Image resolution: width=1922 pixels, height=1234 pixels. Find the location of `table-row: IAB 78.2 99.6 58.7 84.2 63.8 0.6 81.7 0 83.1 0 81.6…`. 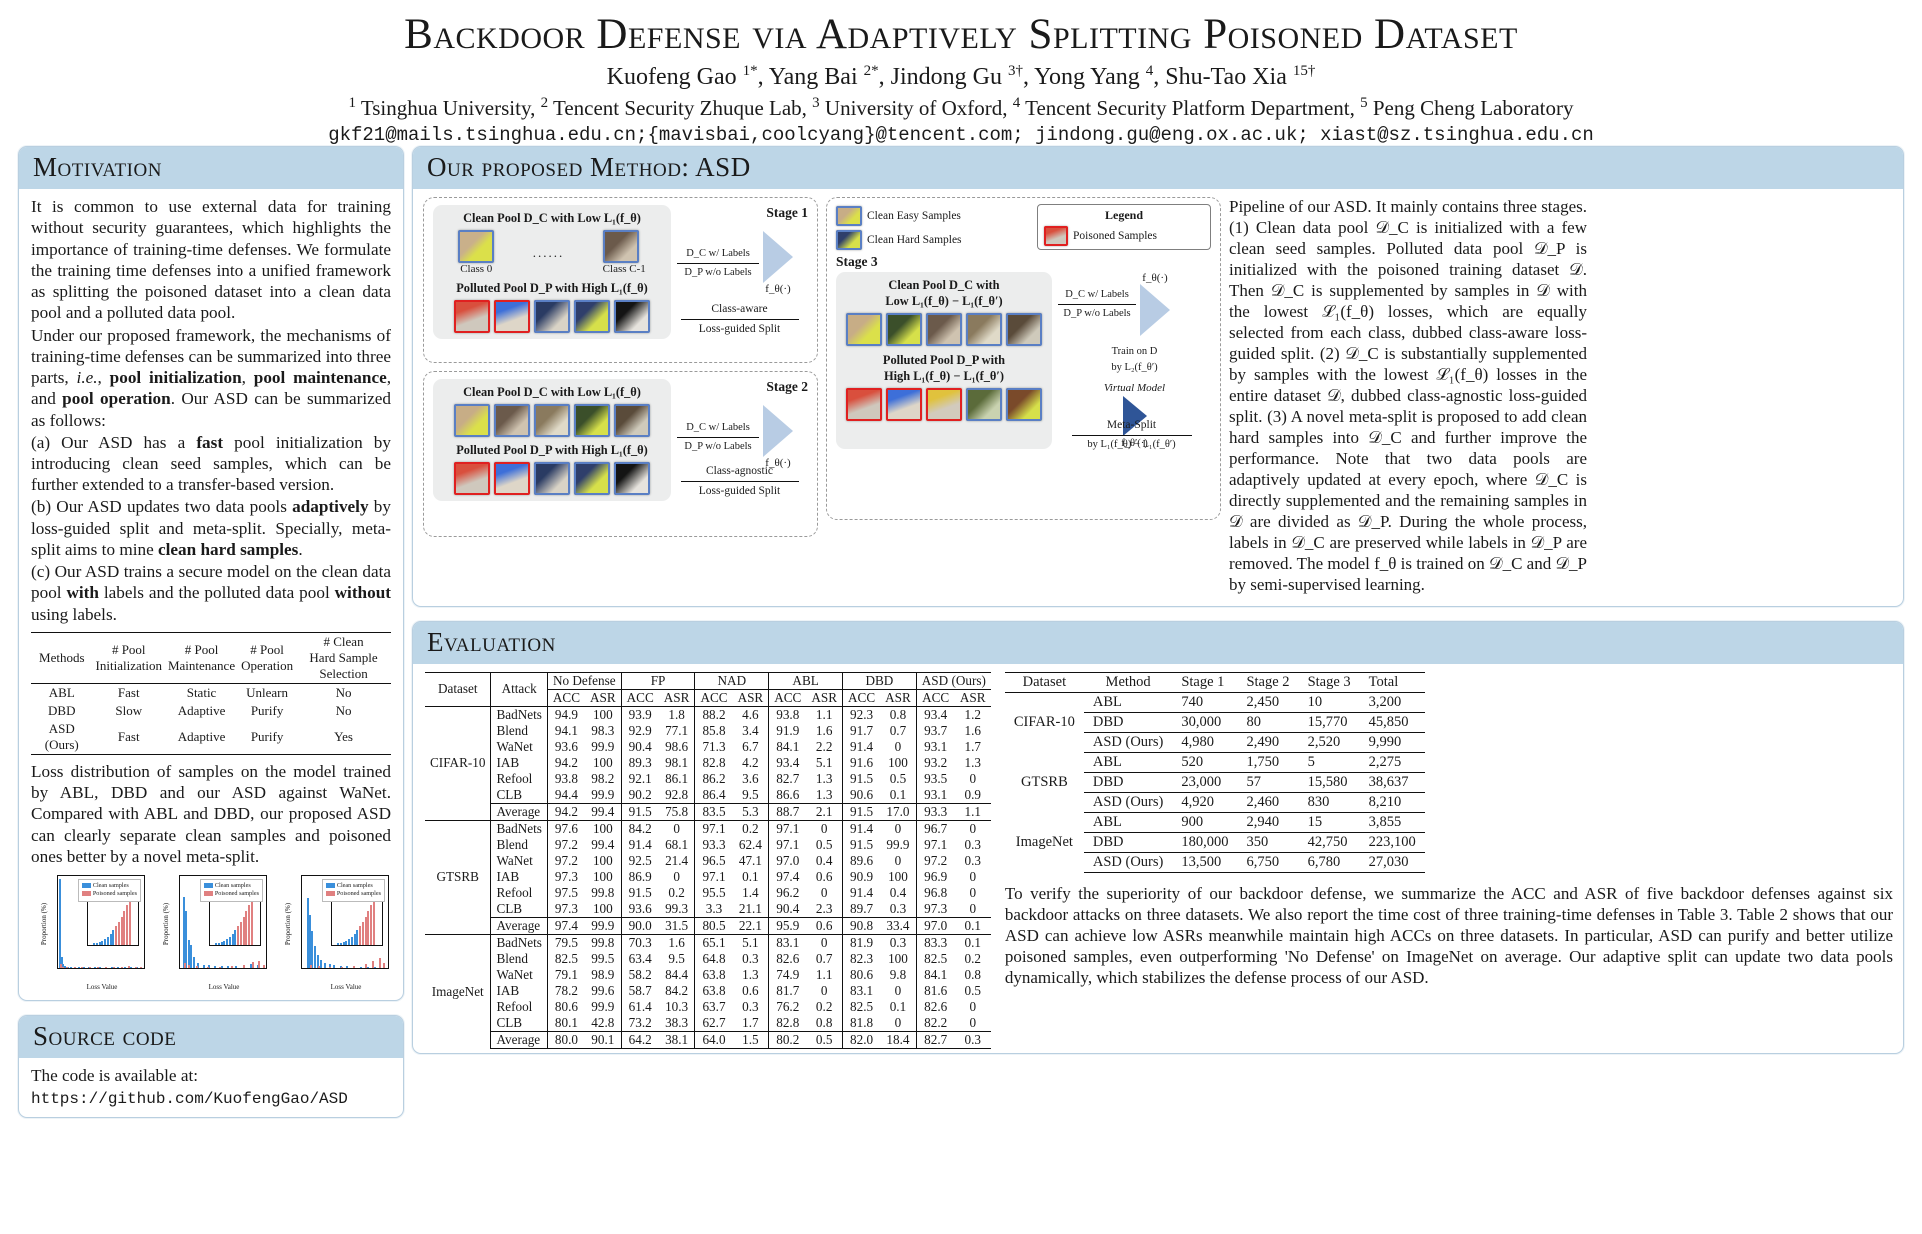

table-row: IAB 78.2 99.6 58.7 84.2 63.8 0.6 81.7 0 83.1 0 81.6… is located at coordinates (708, 990).